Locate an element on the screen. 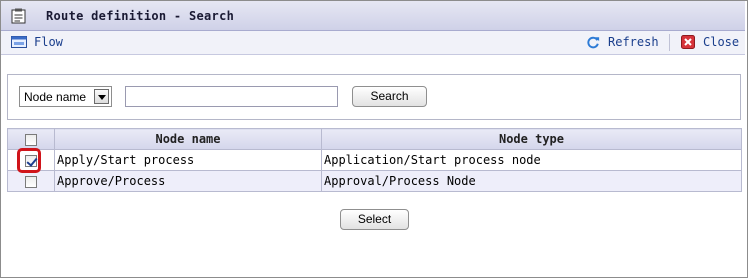 The width and height of the screenshot is (748, 278). column-header-node-type: Node type is located at coordinates (531, 139).